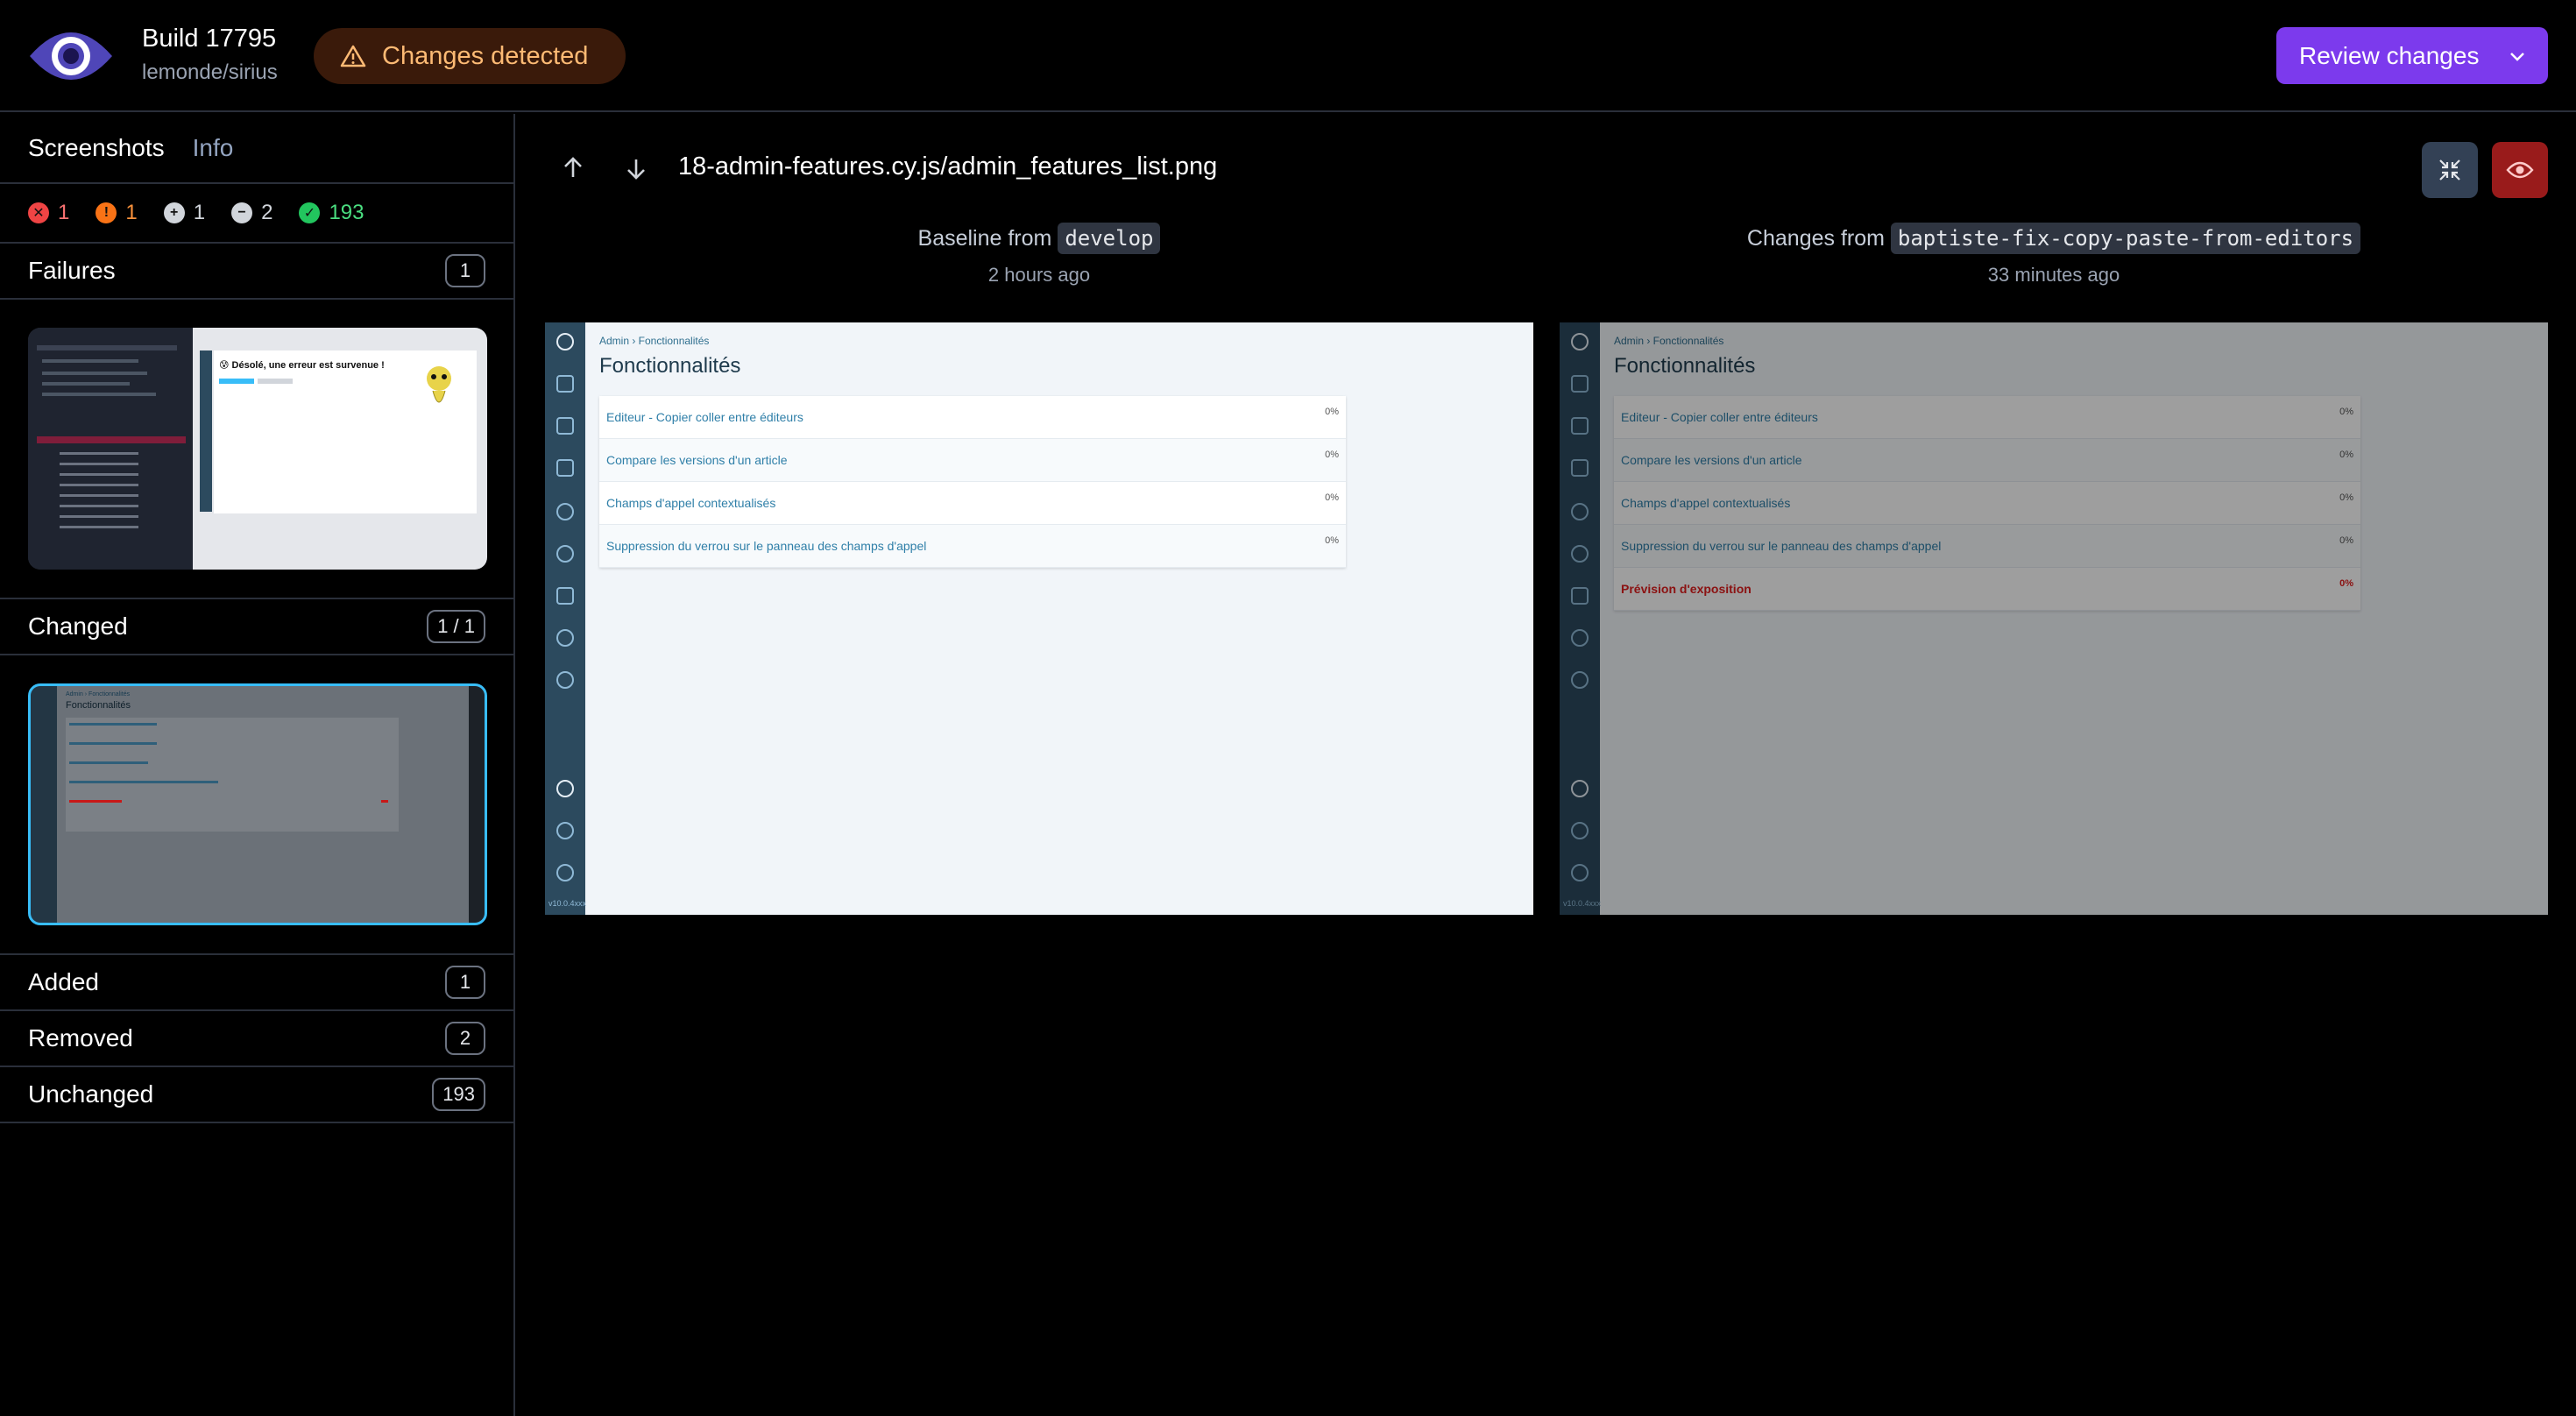  What do you see at coordinates (439, 384) in the screenshot?
I see `mascot-illustration` at bounding box center [439, 384].